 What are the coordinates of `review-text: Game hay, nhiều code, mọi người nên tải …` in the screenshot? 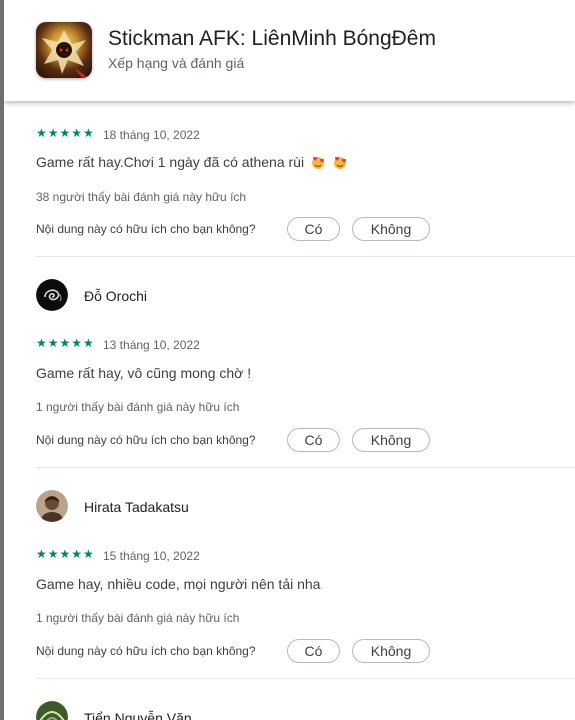 It's located at (178, 584).